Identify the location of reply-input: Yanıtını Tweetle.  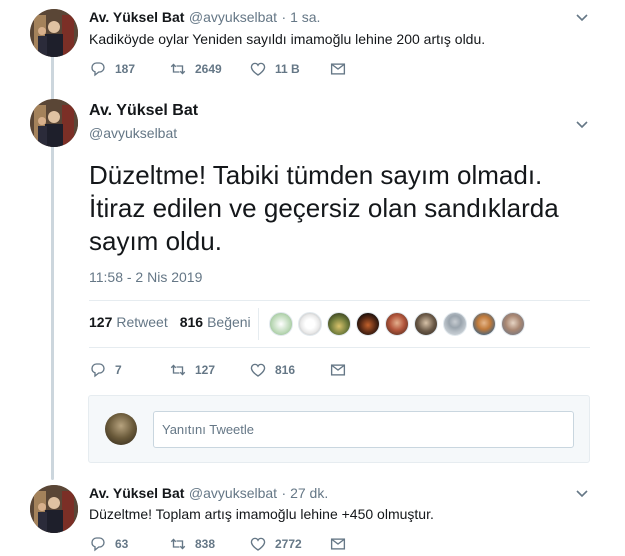
(363, 429).